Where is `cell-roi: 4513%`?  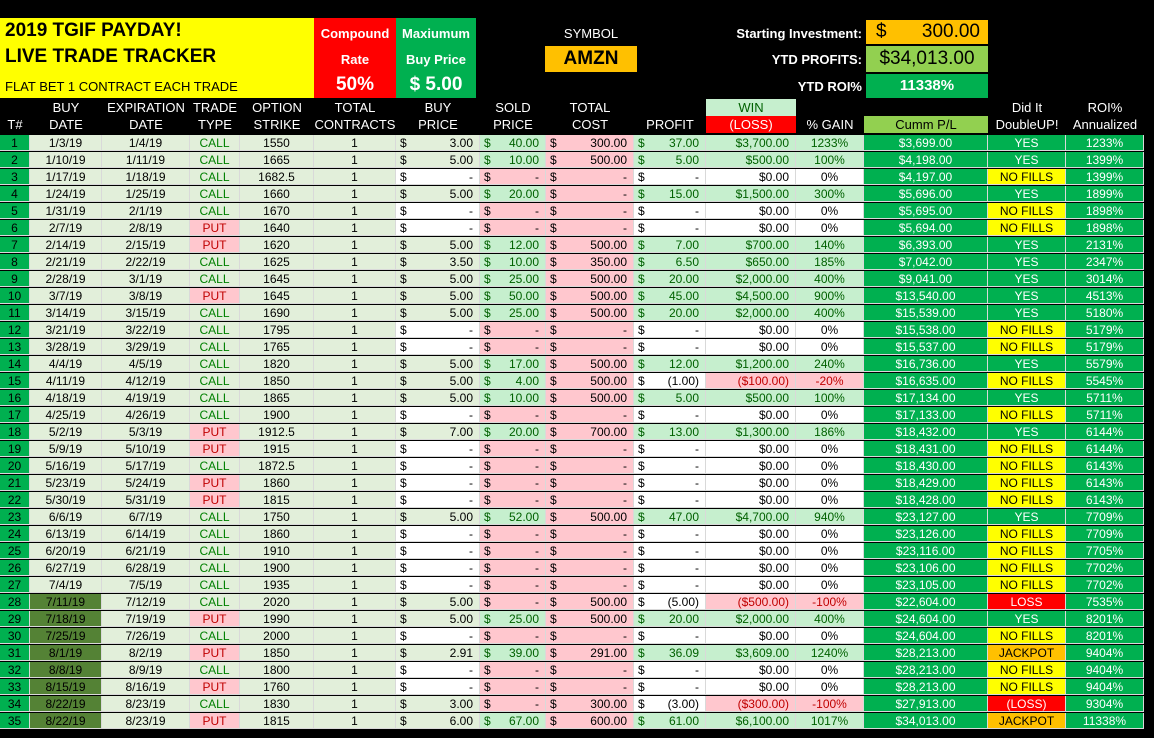
cell-roi: 4513% is located at coordinates (1105, 296).